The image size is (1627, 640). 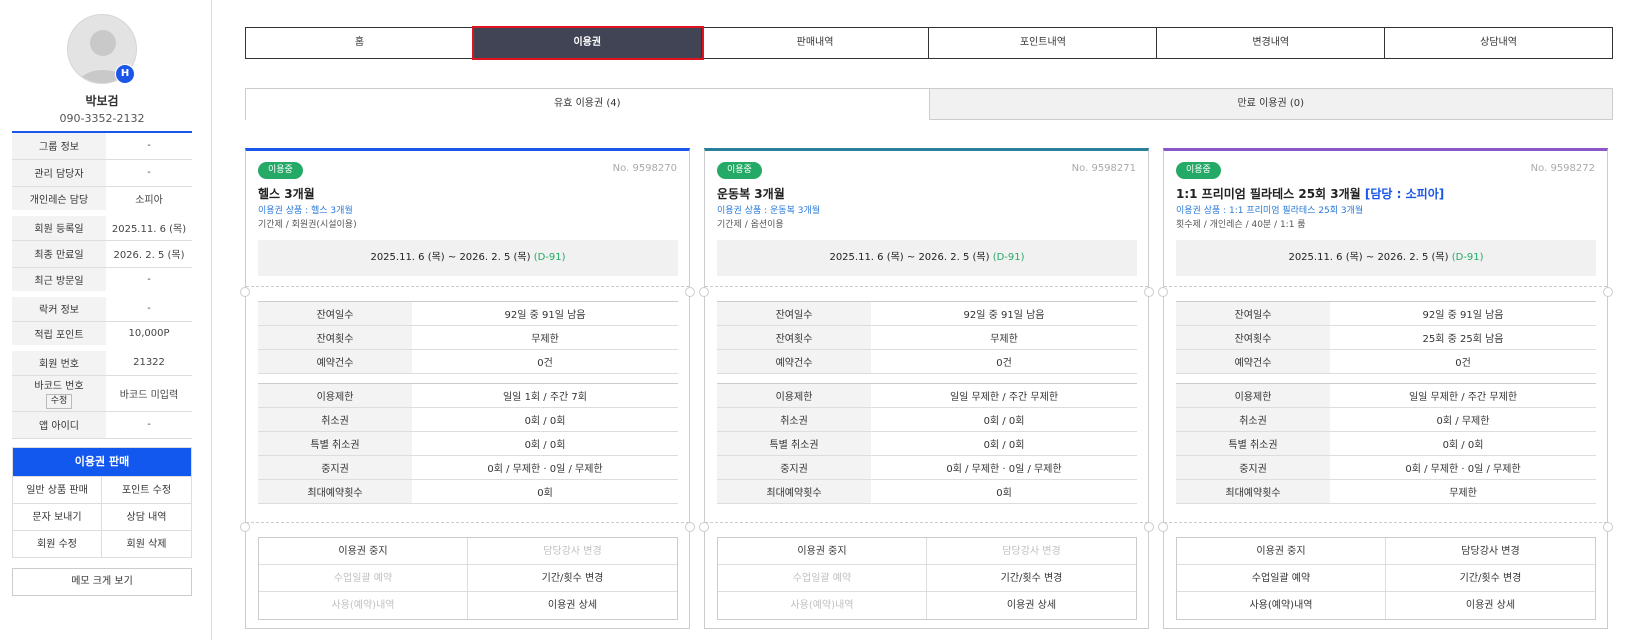 I want to click on ticket-product: 이용권 상품 : 헬스 3개월, so click(x=305, y=211).